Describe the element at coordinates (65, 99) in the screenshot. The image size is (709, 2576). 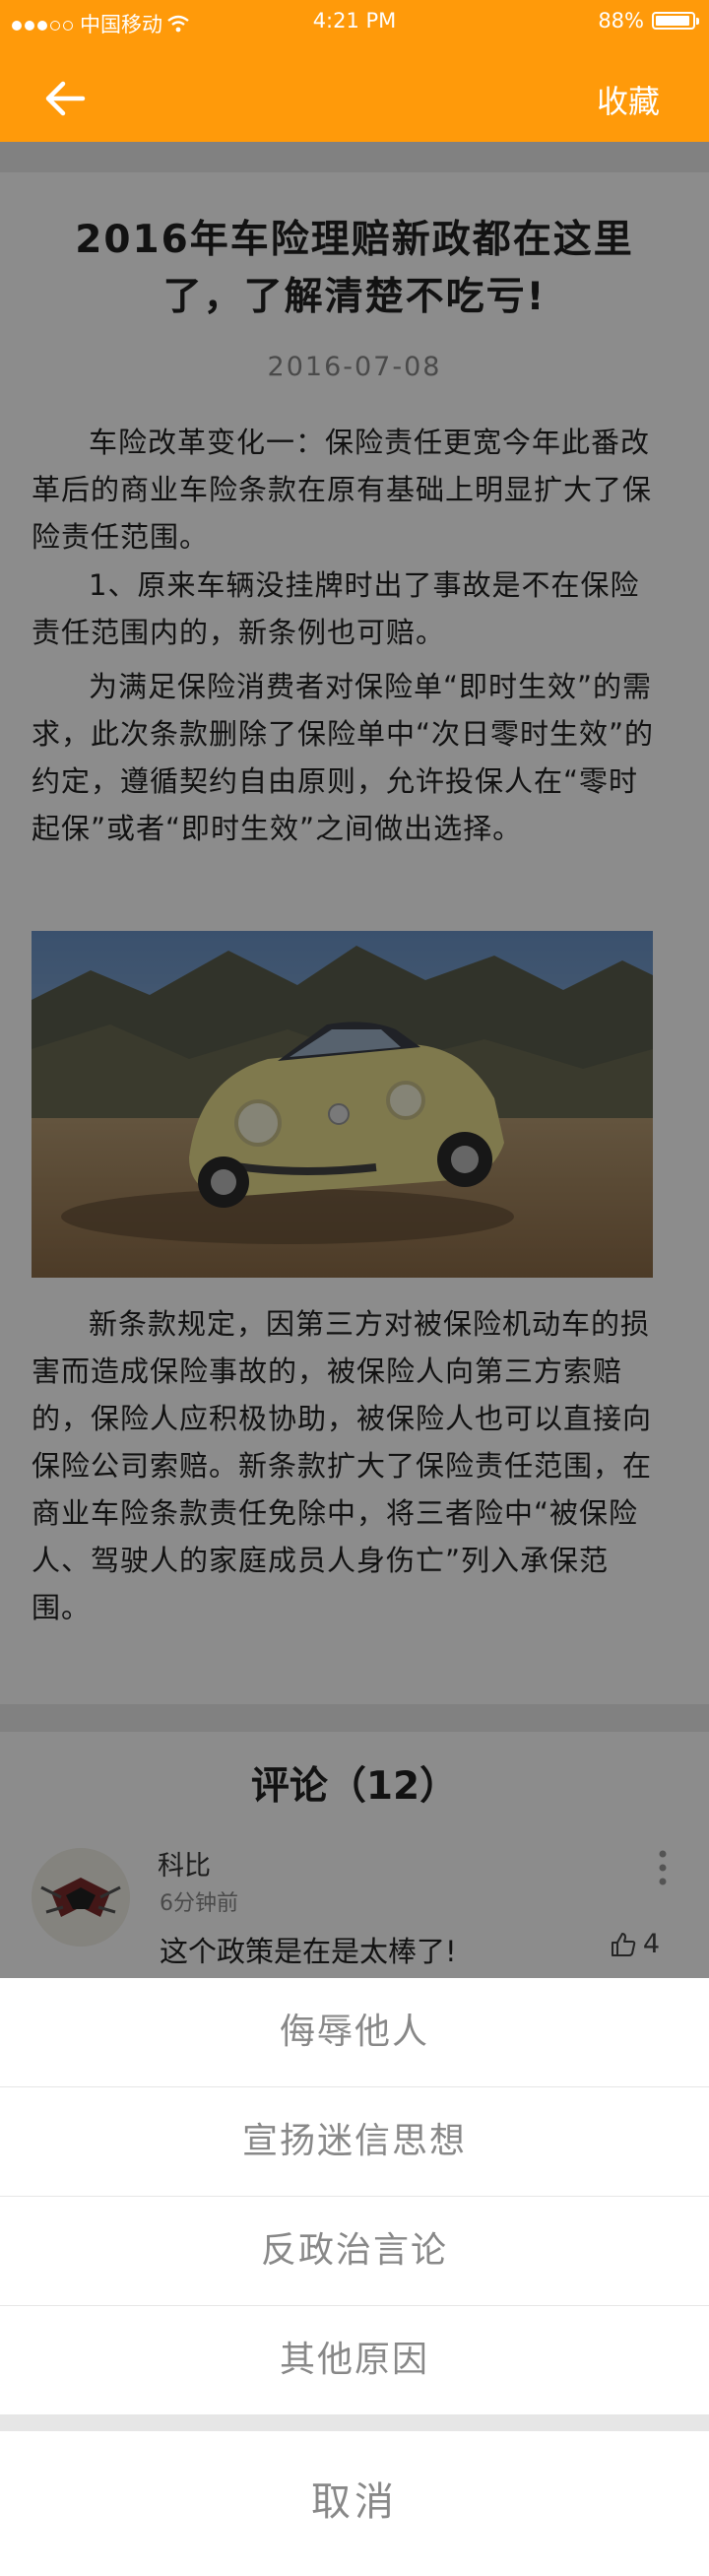
I see `back-arrow-icon` at that location.